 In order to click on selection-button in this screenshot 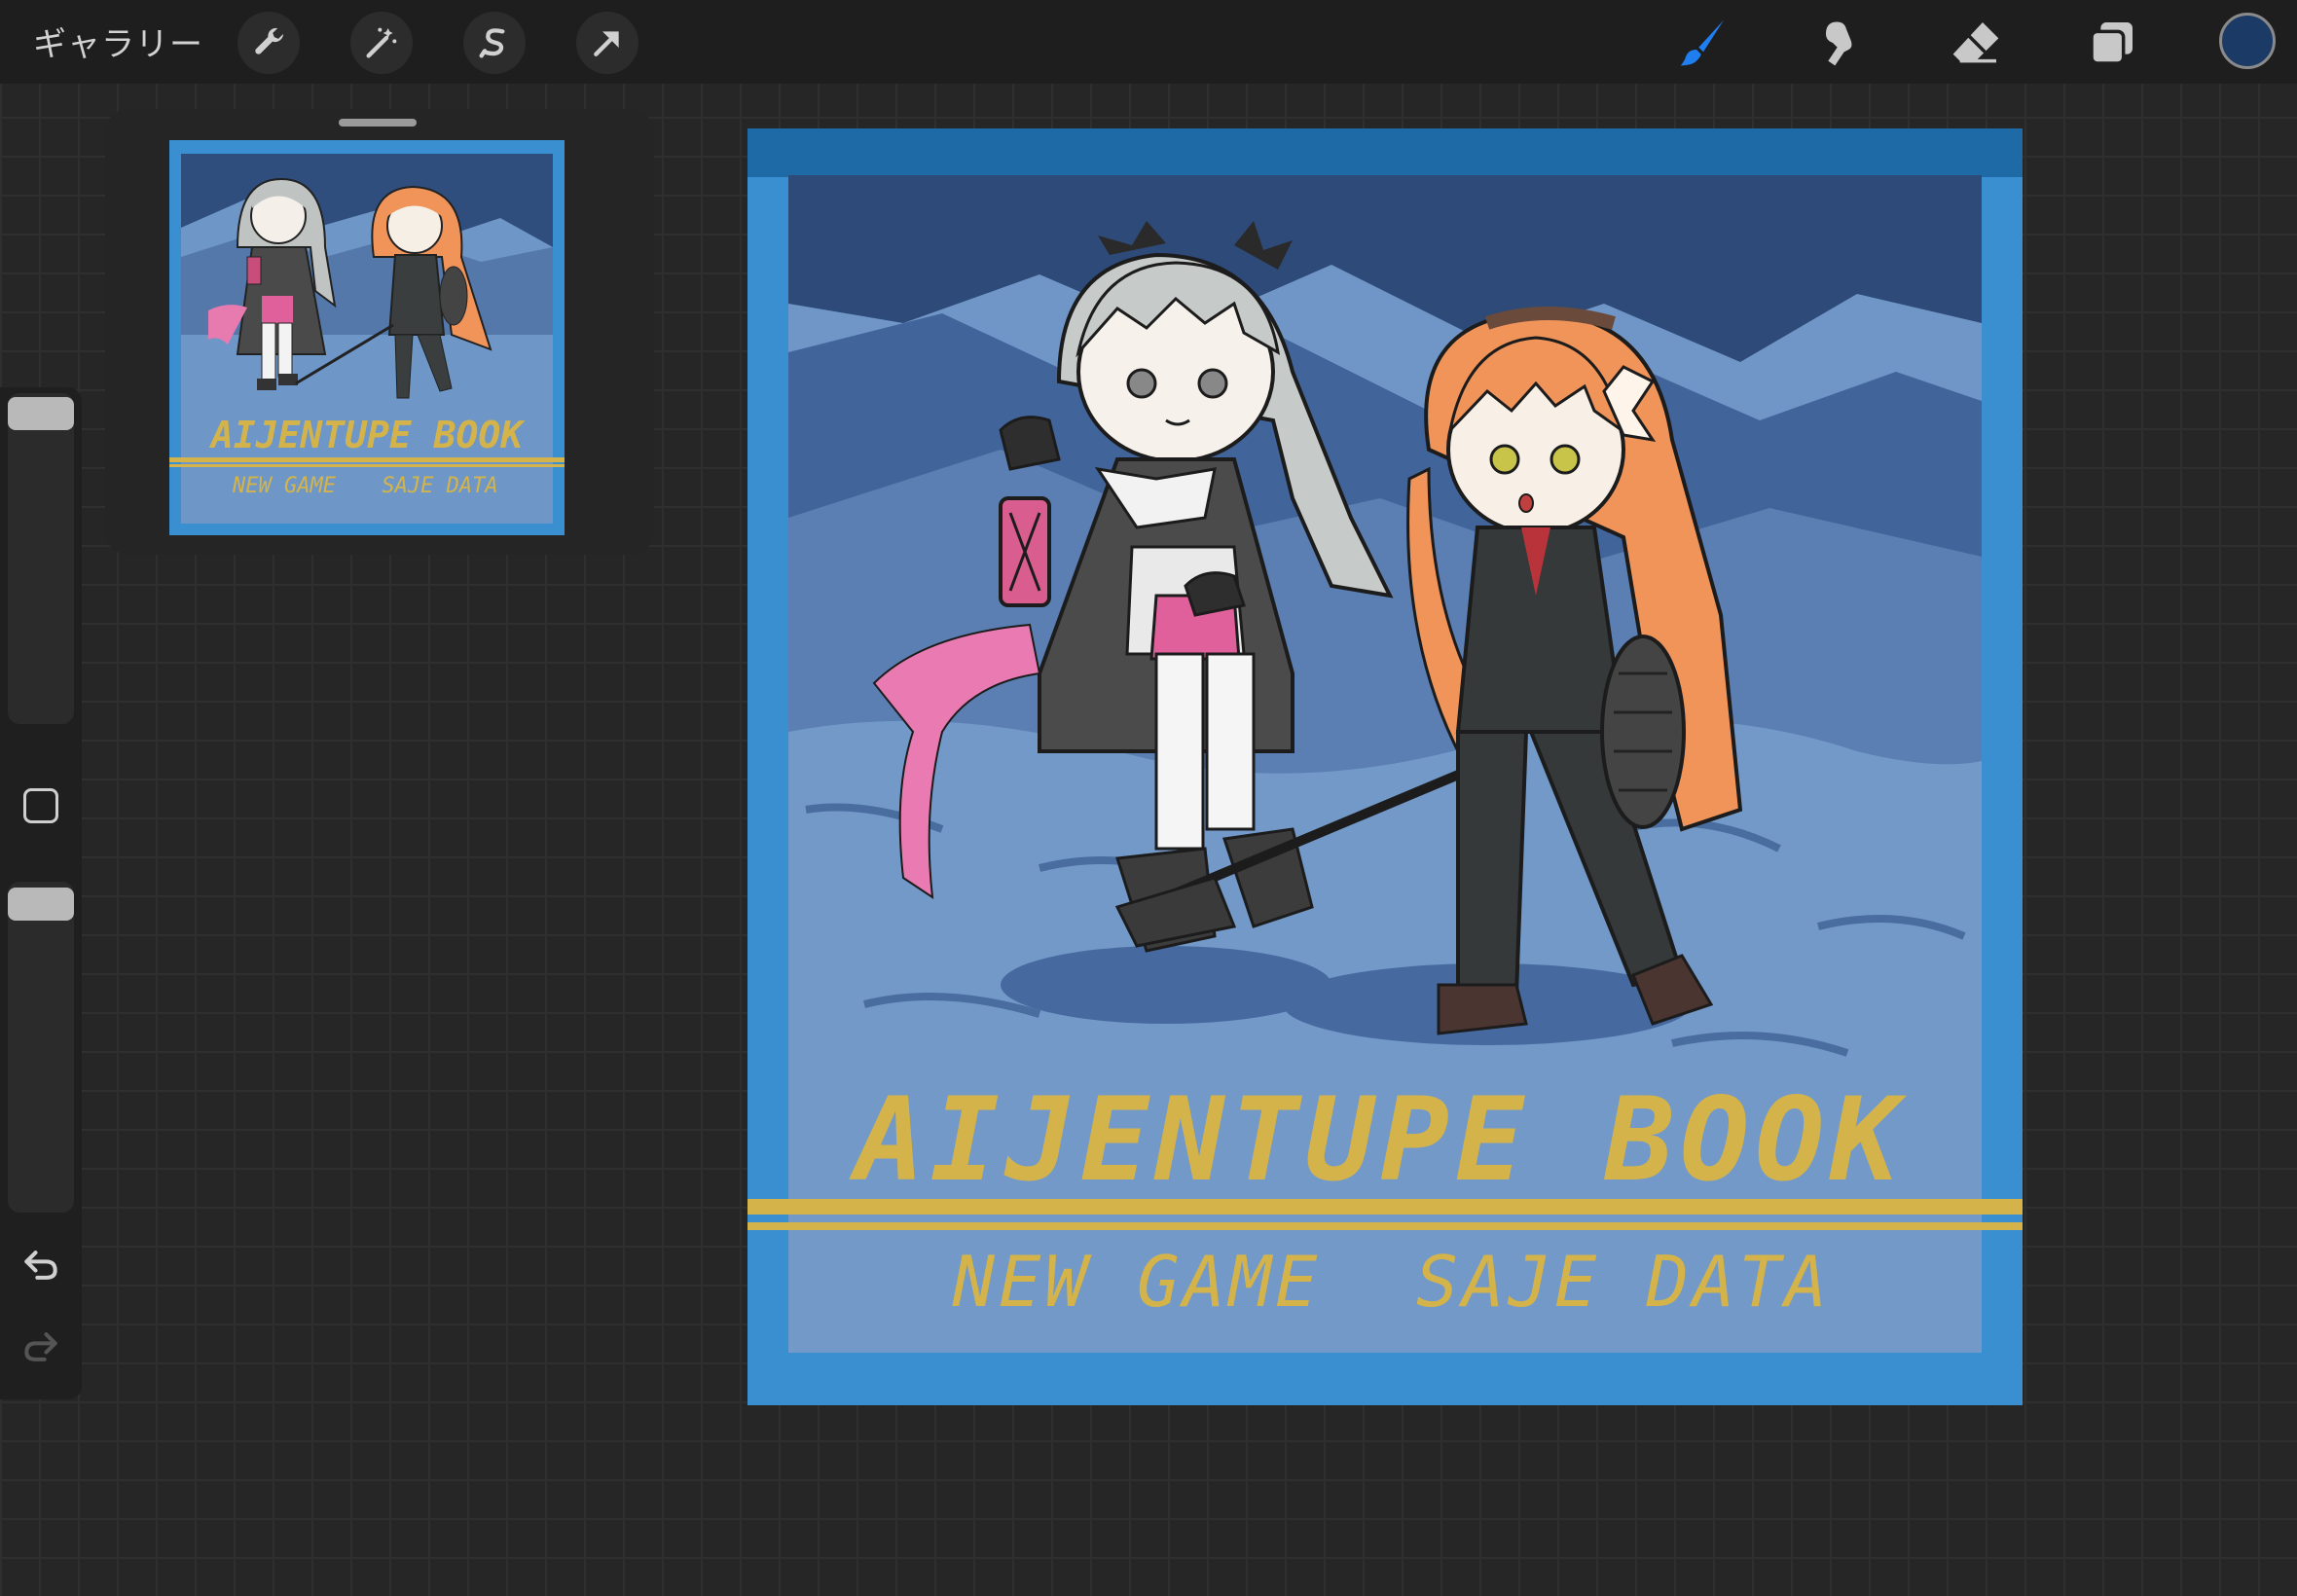, I will do `click(494, 43)`.